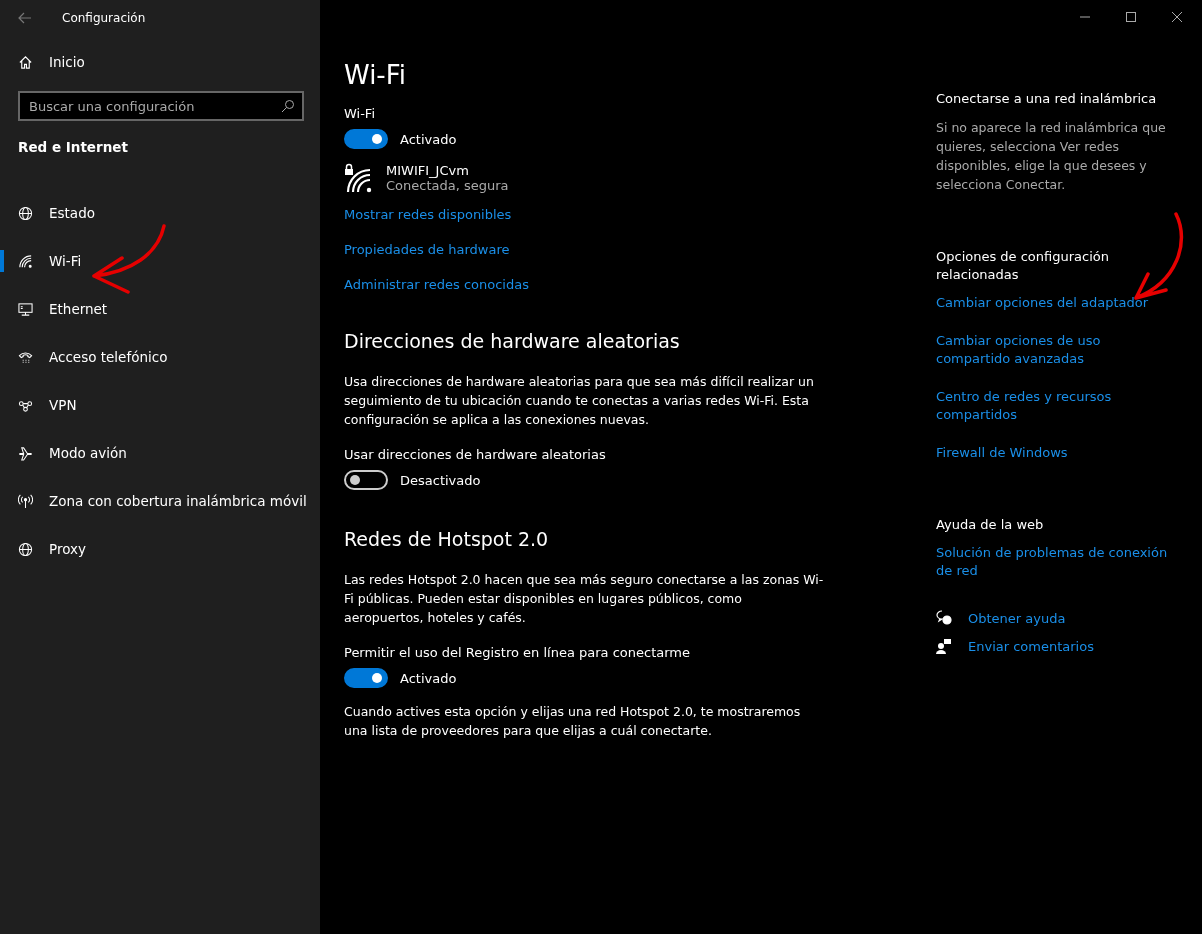 The image size is (1202, 934). What do you see at coordinates (73, 147) in the screenshot?
I see `section-heading: Red e Internet` at bounding box center [73, 147].